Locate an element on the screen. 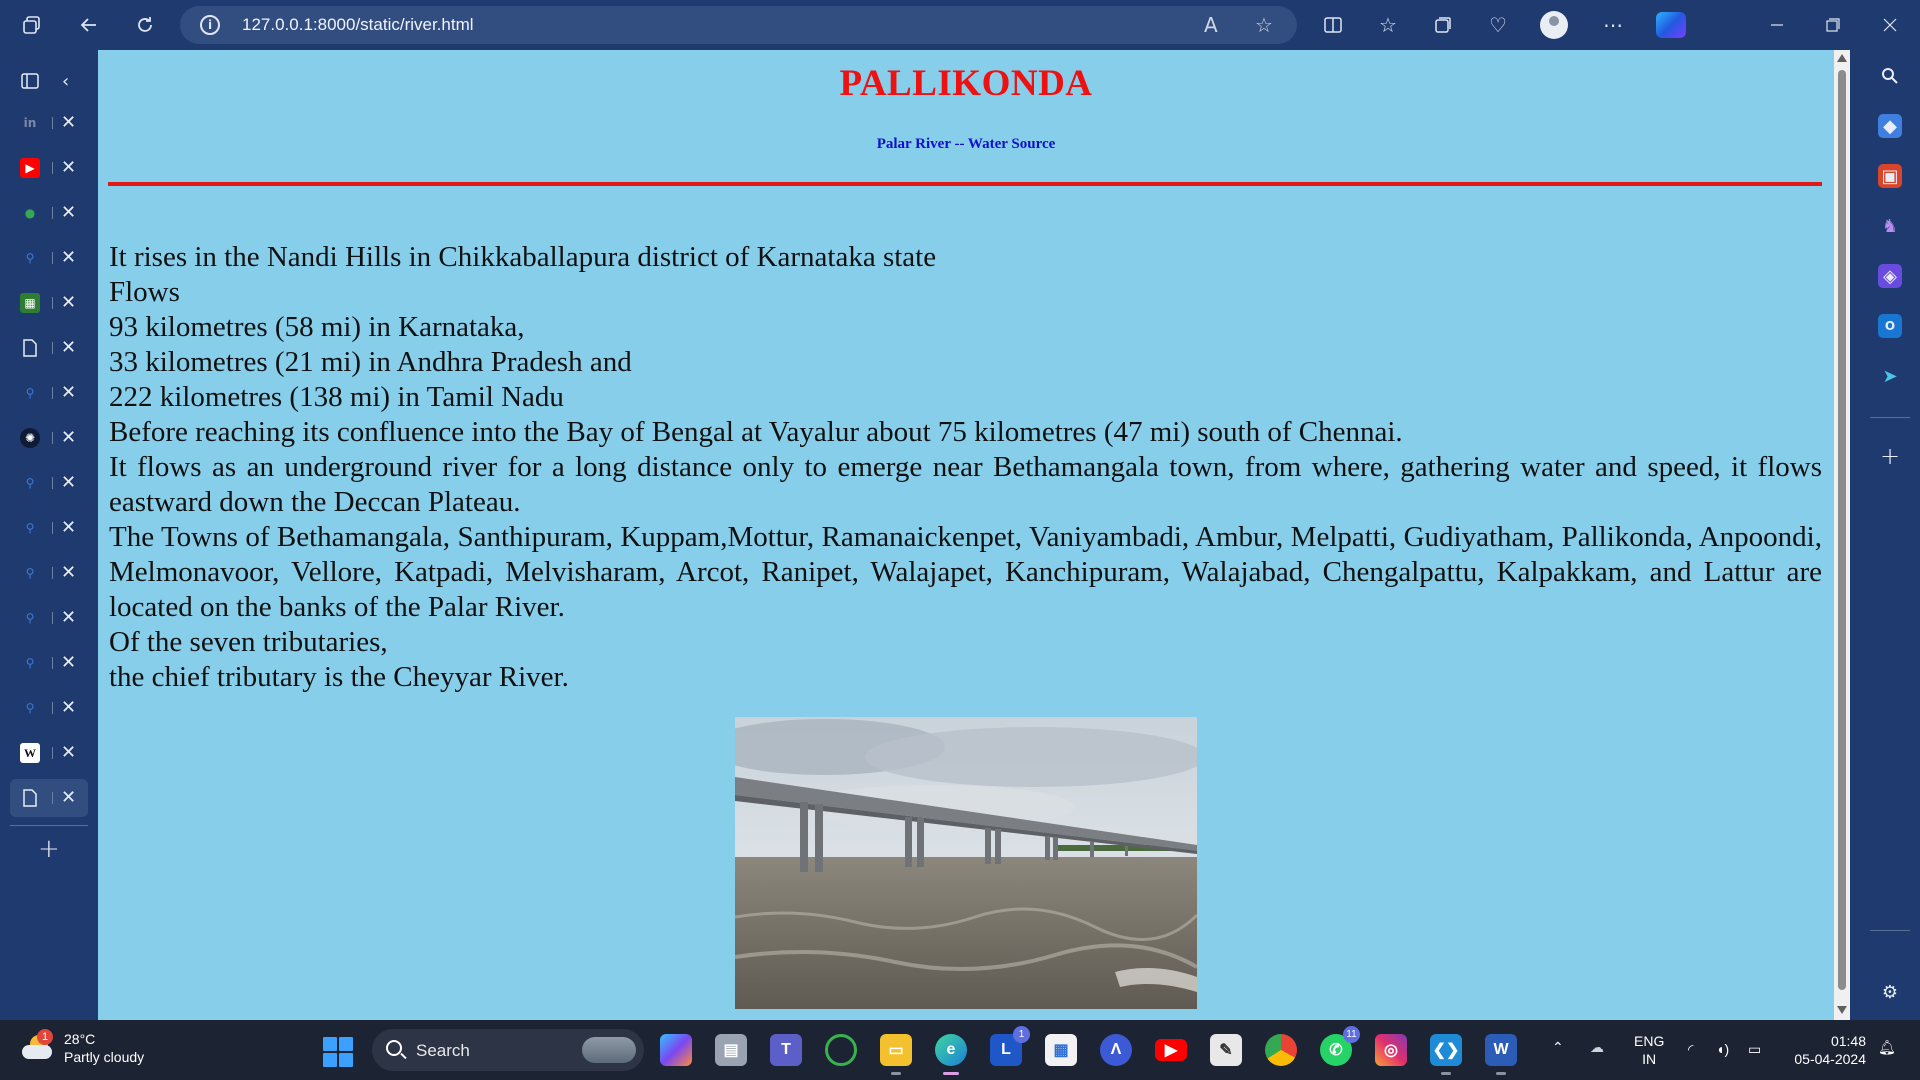  split-screen-icon is located at coordinates (1333, 25).